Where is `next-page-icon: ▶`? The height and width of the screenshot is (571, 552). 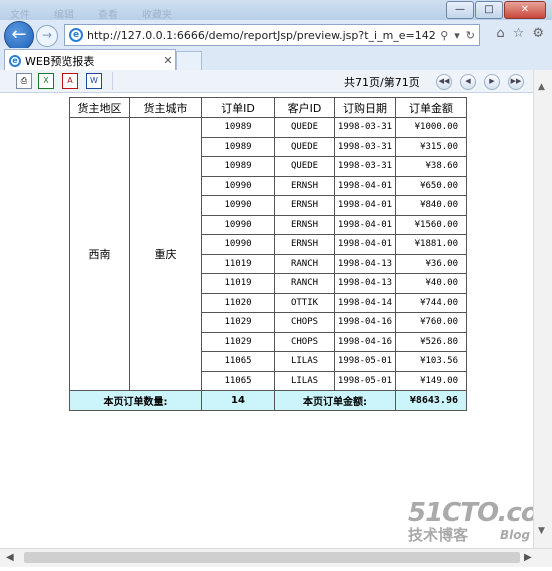
next-page-icon: ▶ is located at coordinates (492, 82).